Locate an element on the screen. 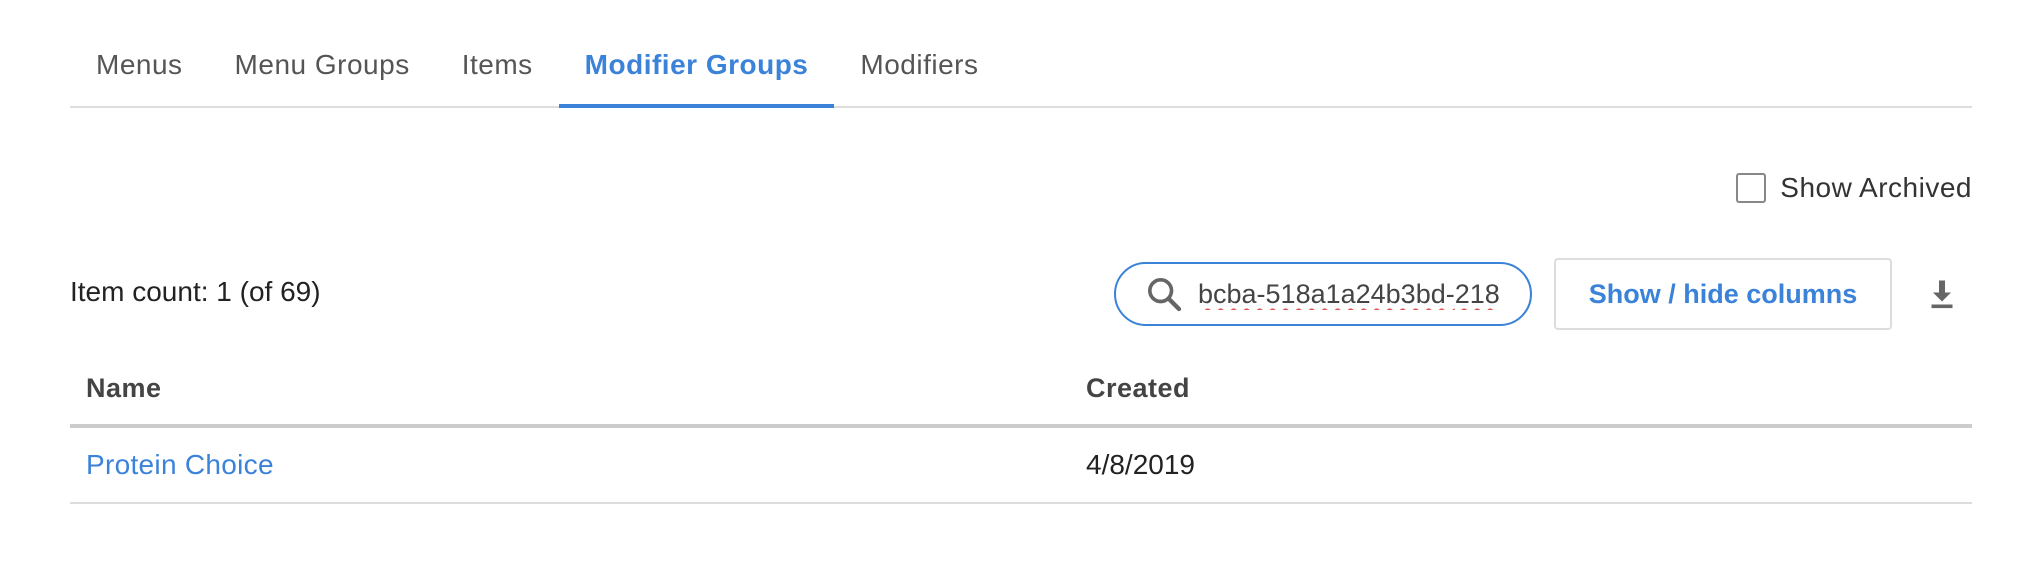 The height and width of the screenshot is (582, 2042). tab-modifier-groups: Modifier Groups is located at coordinates (696, 66).